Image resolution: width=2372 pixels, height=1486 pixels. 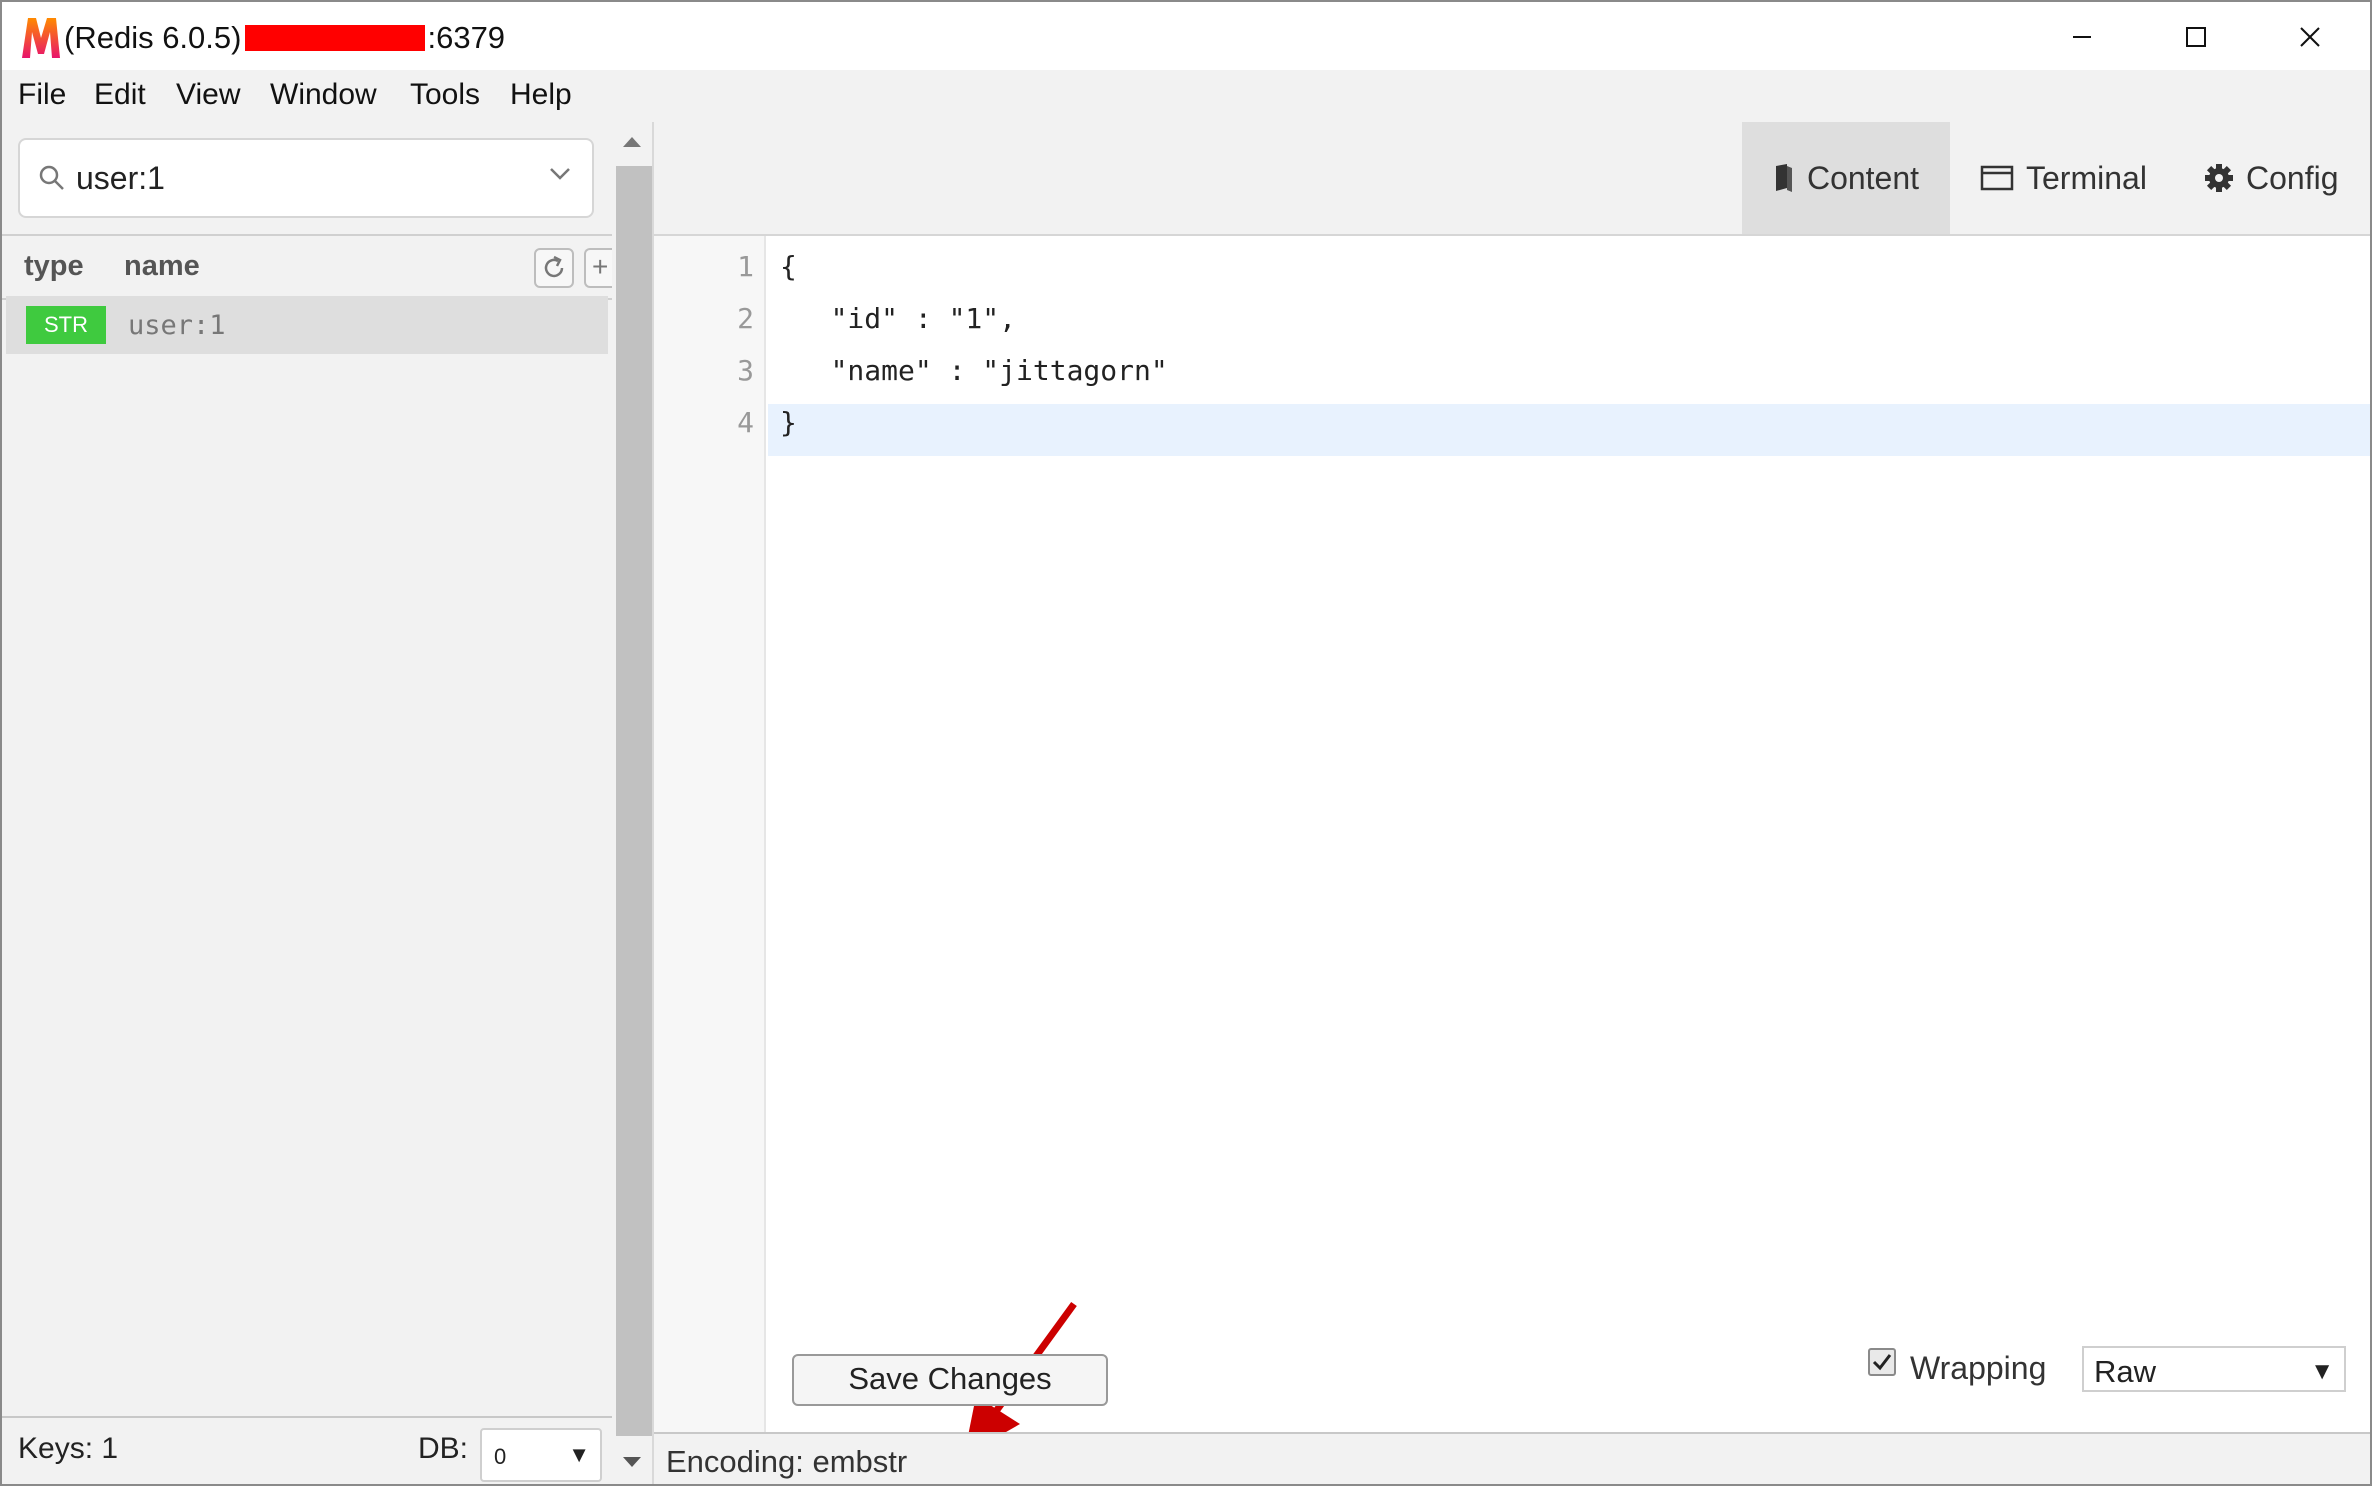 I want to click on key-list-footer: Keys: 1 DB: 0 ▼, so click(x=307, y=1450).